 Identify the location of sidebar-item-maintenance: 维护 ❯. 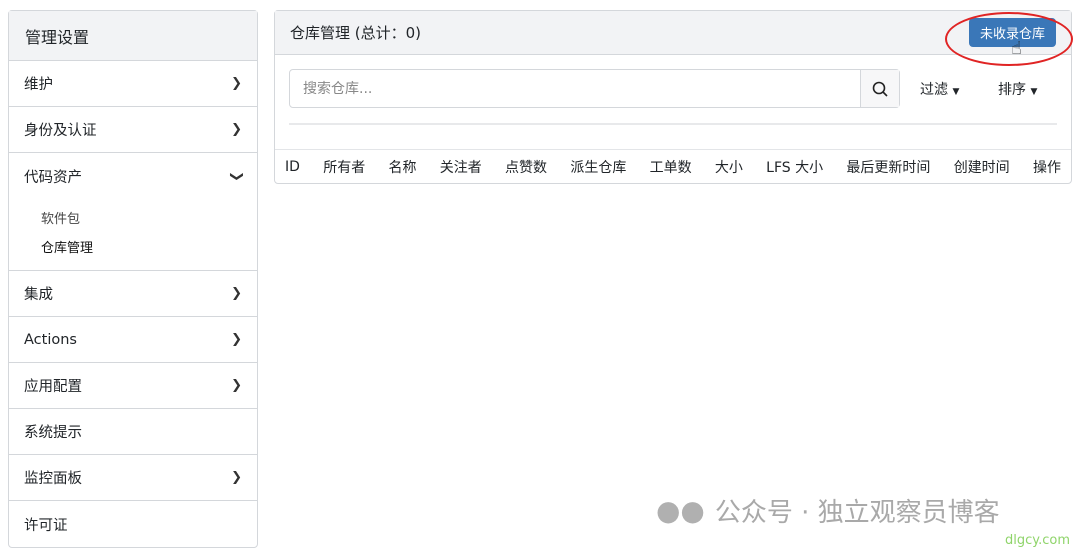
(133, 84).